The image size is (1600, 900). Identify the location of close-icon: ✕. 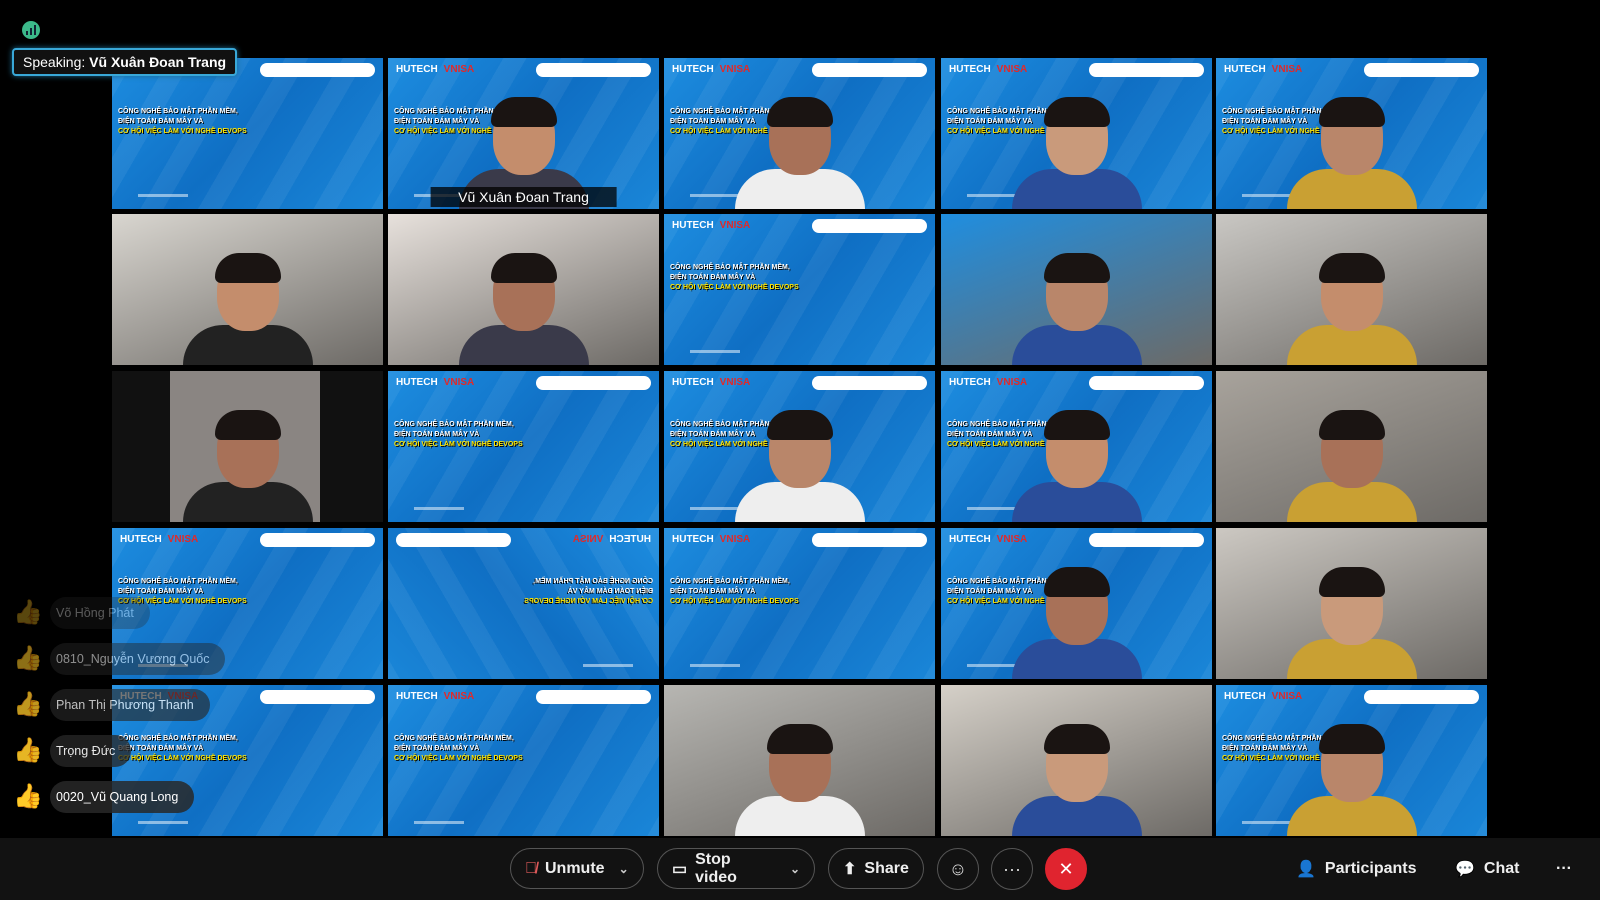
(1066, 868).